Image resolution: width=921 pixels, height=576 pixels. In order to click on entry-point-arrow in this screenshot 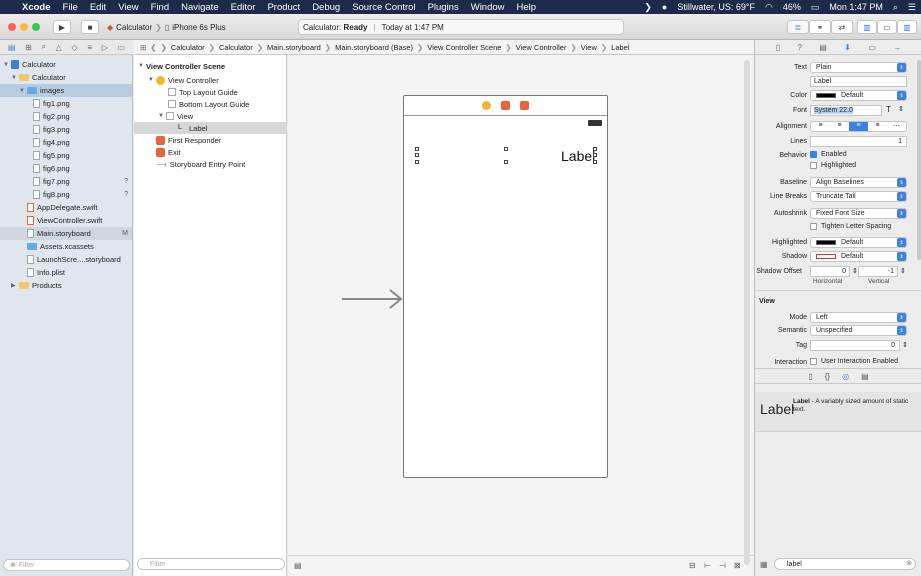, I will do `click(373, 299)`.